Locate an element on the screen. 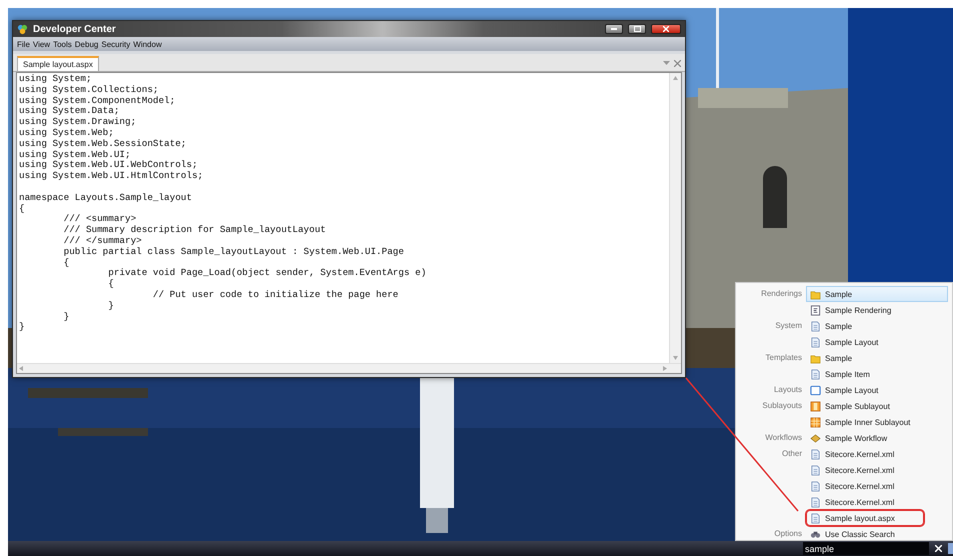  window-icon is located at coordinates (815, 390).